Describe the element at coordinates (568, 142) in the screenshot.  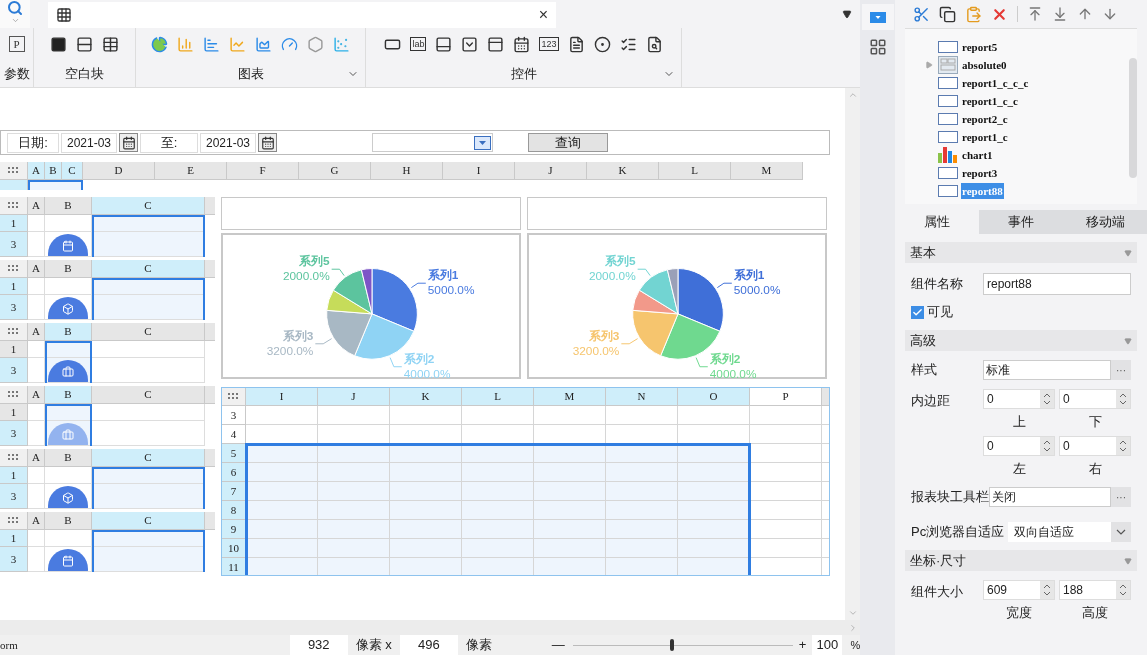
I see `query-button: 查询` at that location.